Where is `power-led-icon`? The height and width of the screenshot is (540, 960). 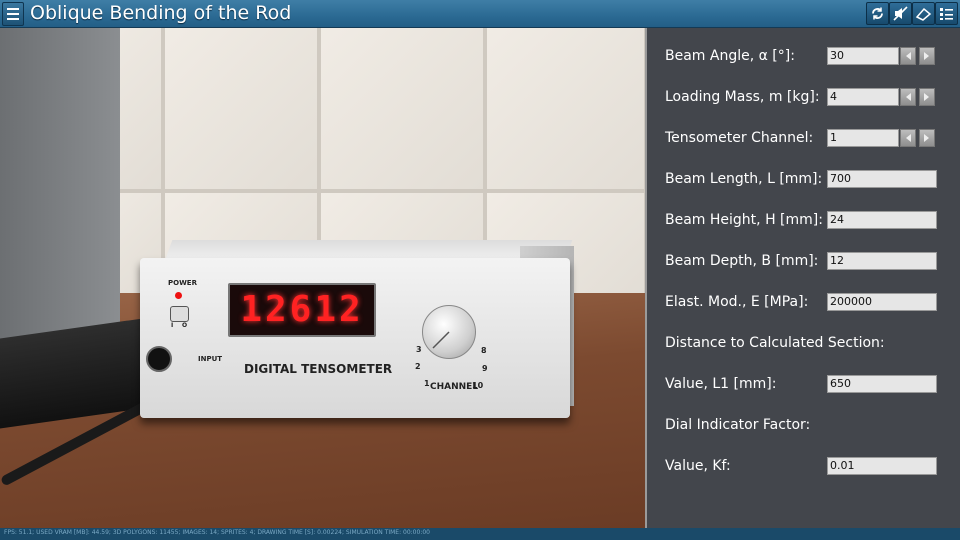
power-led-icon is located at coordinates (178, 295).